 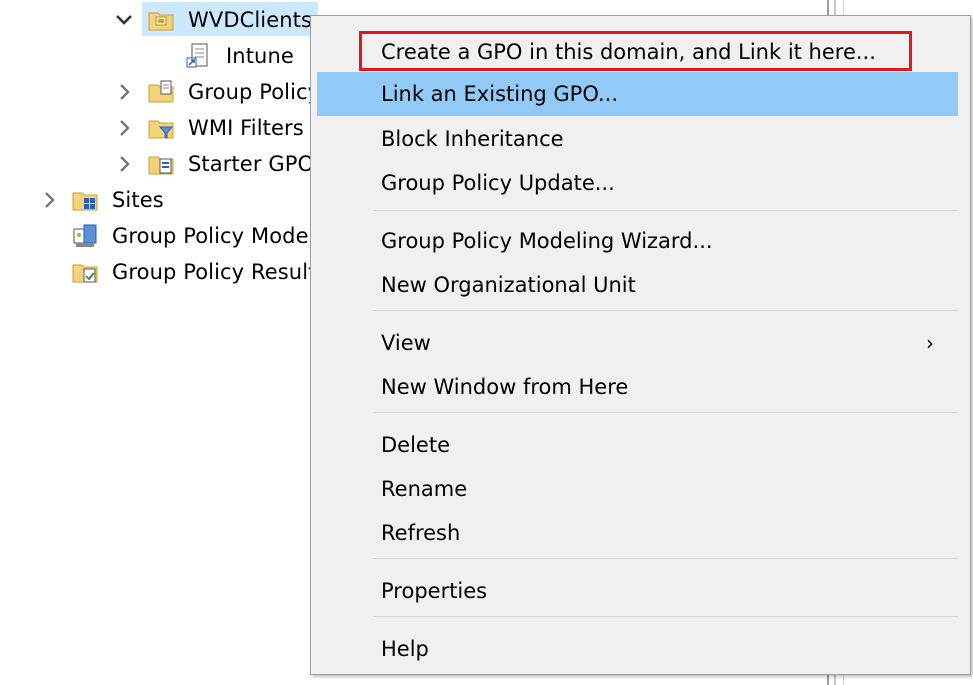 I want to click on menu-item-label: New Organizational Unit, so click(x=508, y=285).